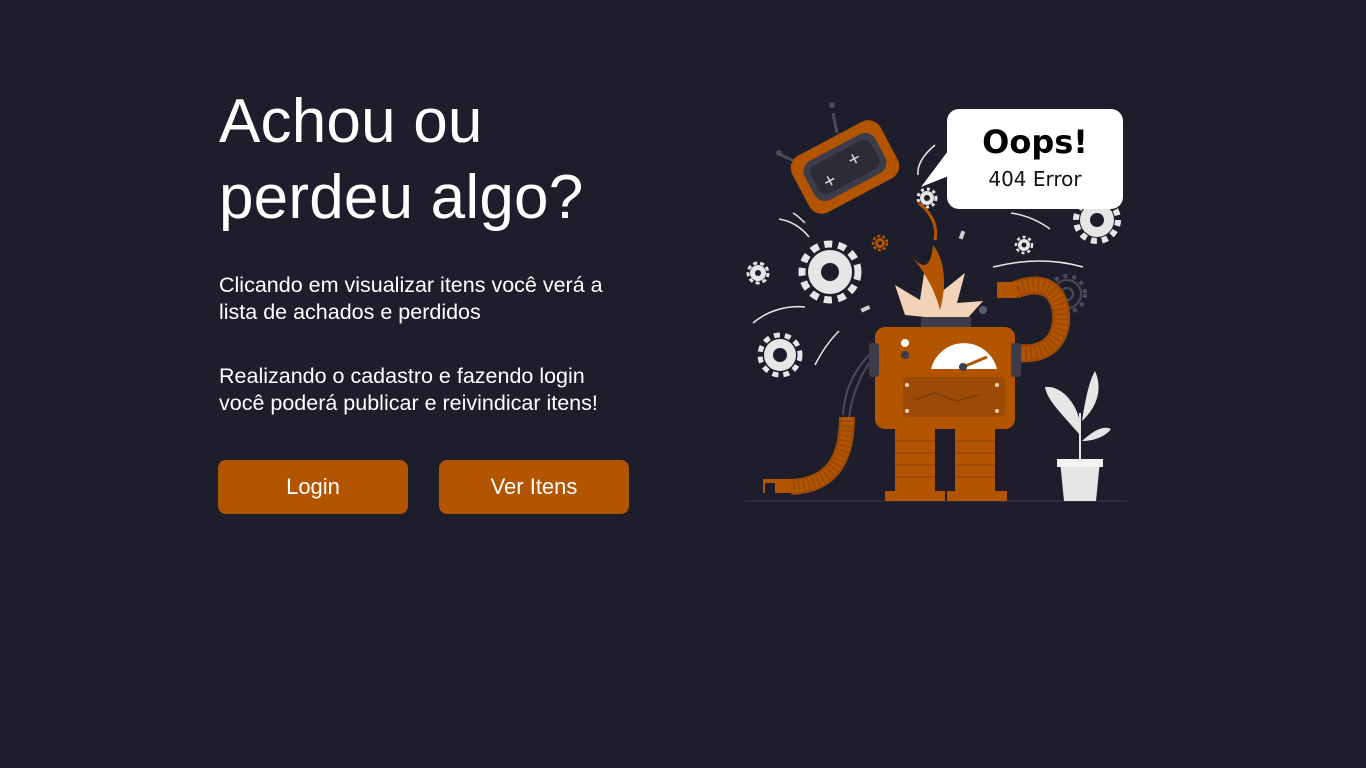 The width and height of the screenshot is (1366, 768). Describe the element at coordinates (411, 285) in the screenshot. I see `hero-description-view-line1: Clicando em visualizar itens você verá a` at that location.